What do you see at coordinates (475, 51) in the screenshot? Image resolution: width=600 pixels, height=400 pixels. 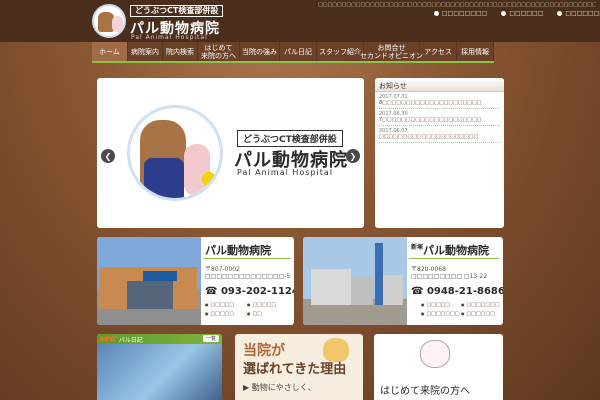 I see `nav-recruit: 採用情報` at bounding box center [475, 51].